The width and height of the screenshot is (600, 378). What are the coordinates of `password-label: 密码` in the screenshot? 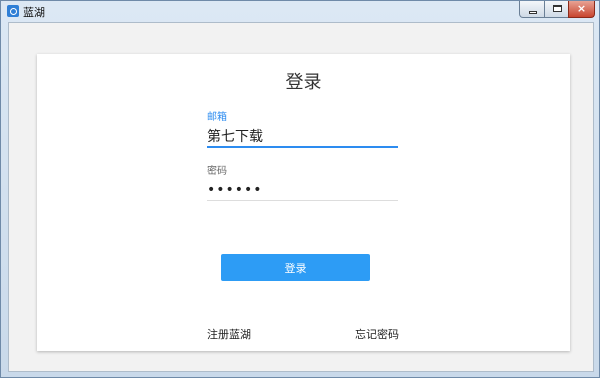 It's located at (217, 171).